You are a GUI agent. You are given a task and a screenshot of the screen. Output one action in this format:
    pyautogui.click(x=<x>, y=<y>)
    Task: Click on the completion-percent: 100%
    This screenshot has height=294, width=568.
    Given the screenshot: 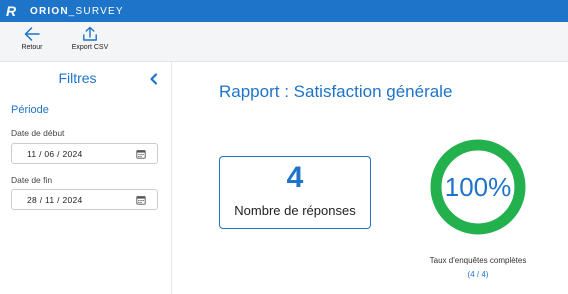 What is the action you would take?
    pyautogui.click(x=478, y=186)
    